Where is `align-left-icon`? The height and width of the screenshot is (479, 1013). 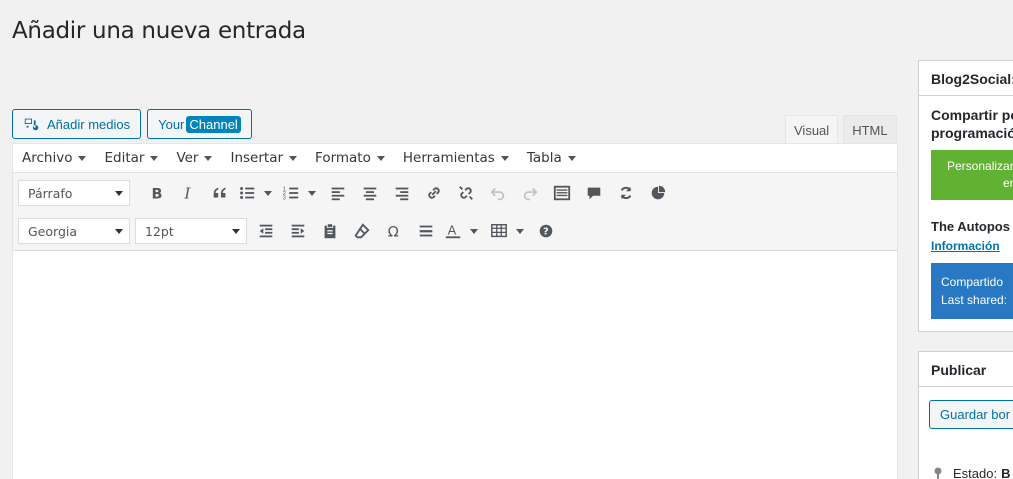
align-left-icon is located at coordinates (338, 194).